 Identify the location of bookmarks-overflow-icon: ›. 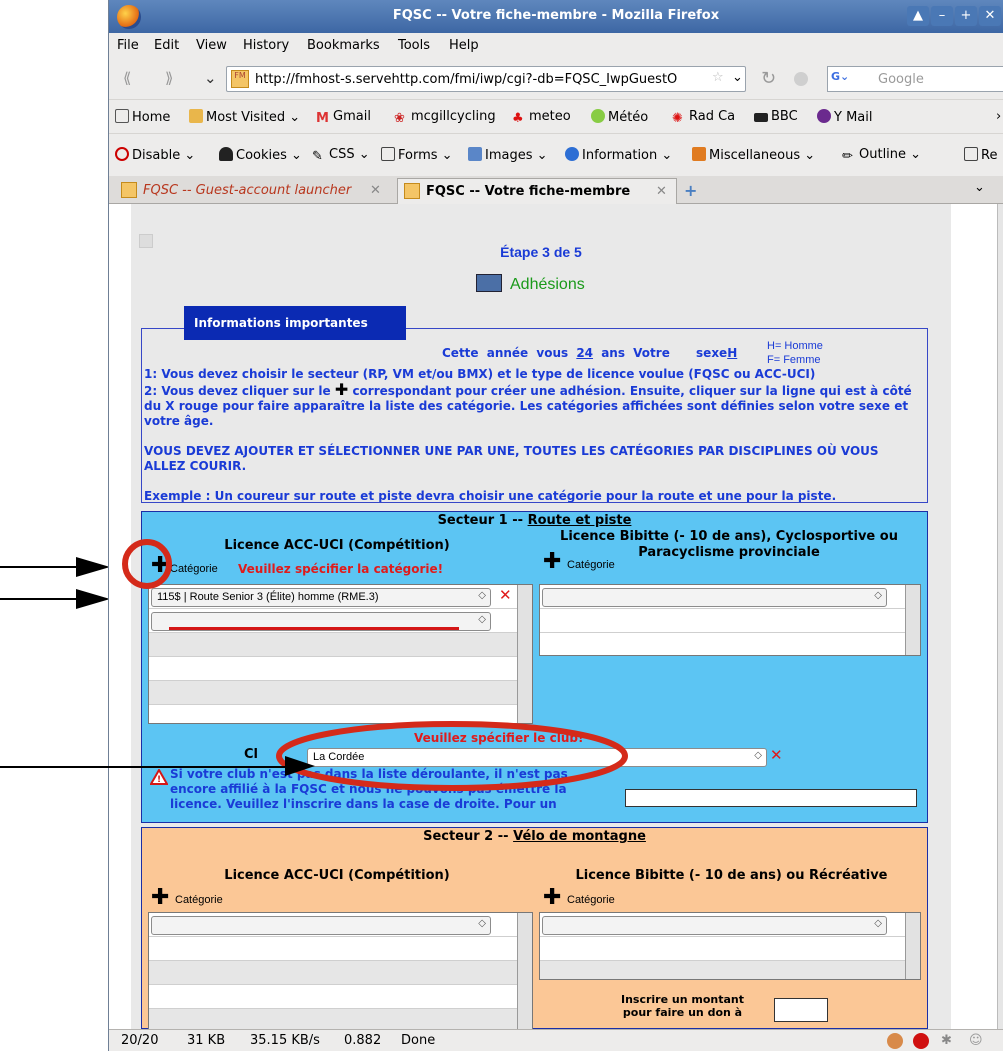
(998, 116).